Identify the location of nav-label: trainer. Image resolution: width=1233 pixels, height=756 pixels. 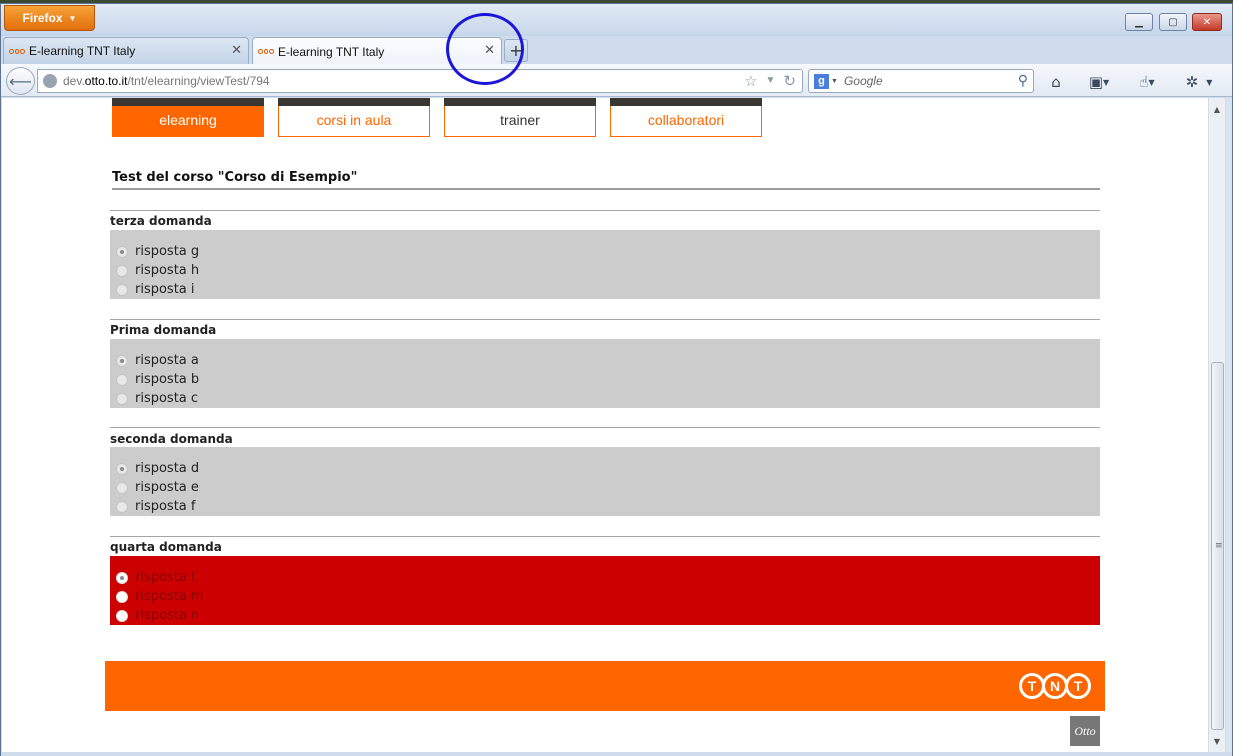
(520, 120).